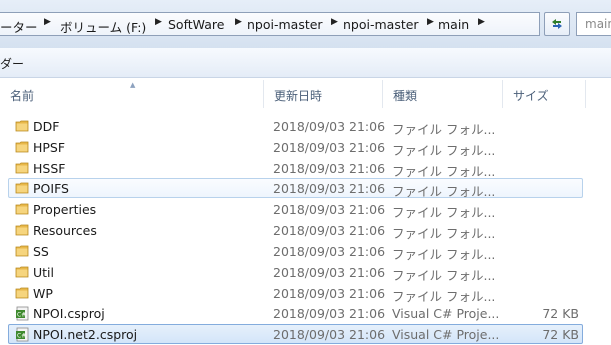 The width and height of the screenshot is (611, 345). Describe the element at coordinates (323, 94) in the screenshot. I see `column-header-date: 更新日時` at that location.